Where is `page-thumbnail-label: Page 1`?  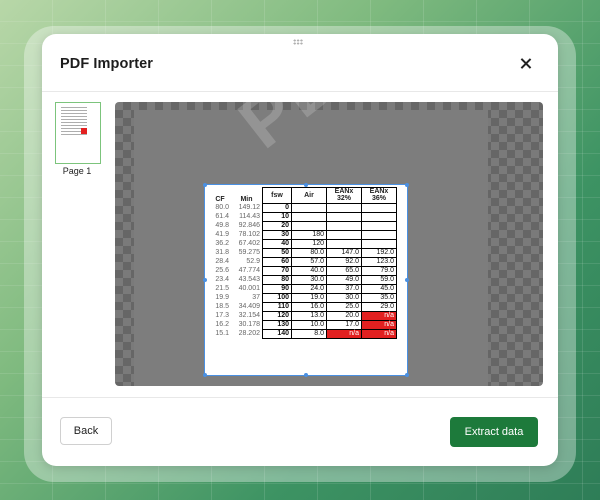
page-thumbnail-label: Page 1 is located at coordinates (77, 171).